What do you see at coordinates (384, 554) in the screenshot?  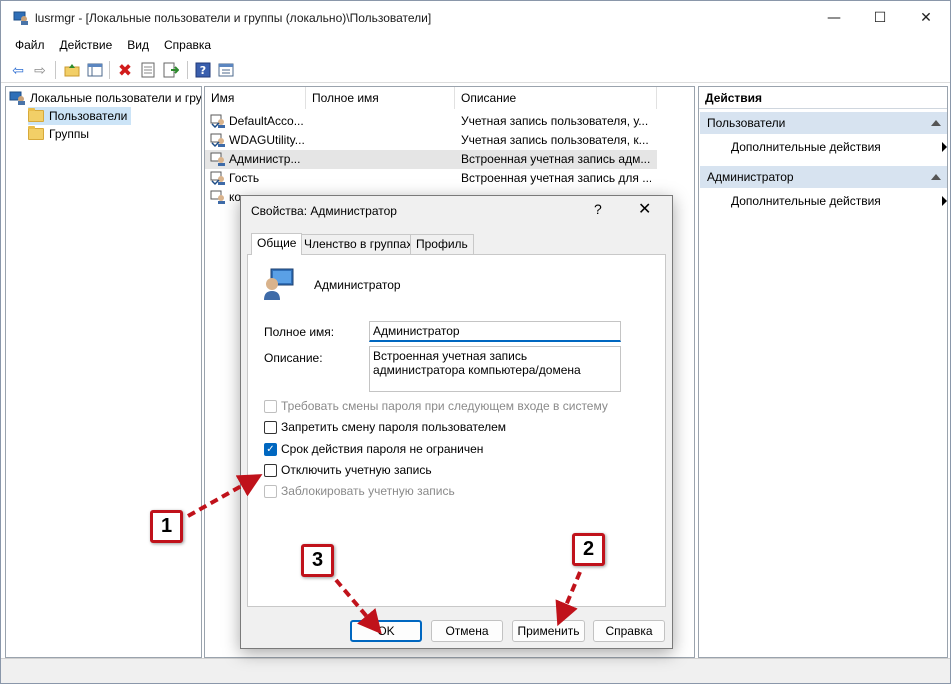 I see `annotation-arrows` at bounding box center [384, 554].